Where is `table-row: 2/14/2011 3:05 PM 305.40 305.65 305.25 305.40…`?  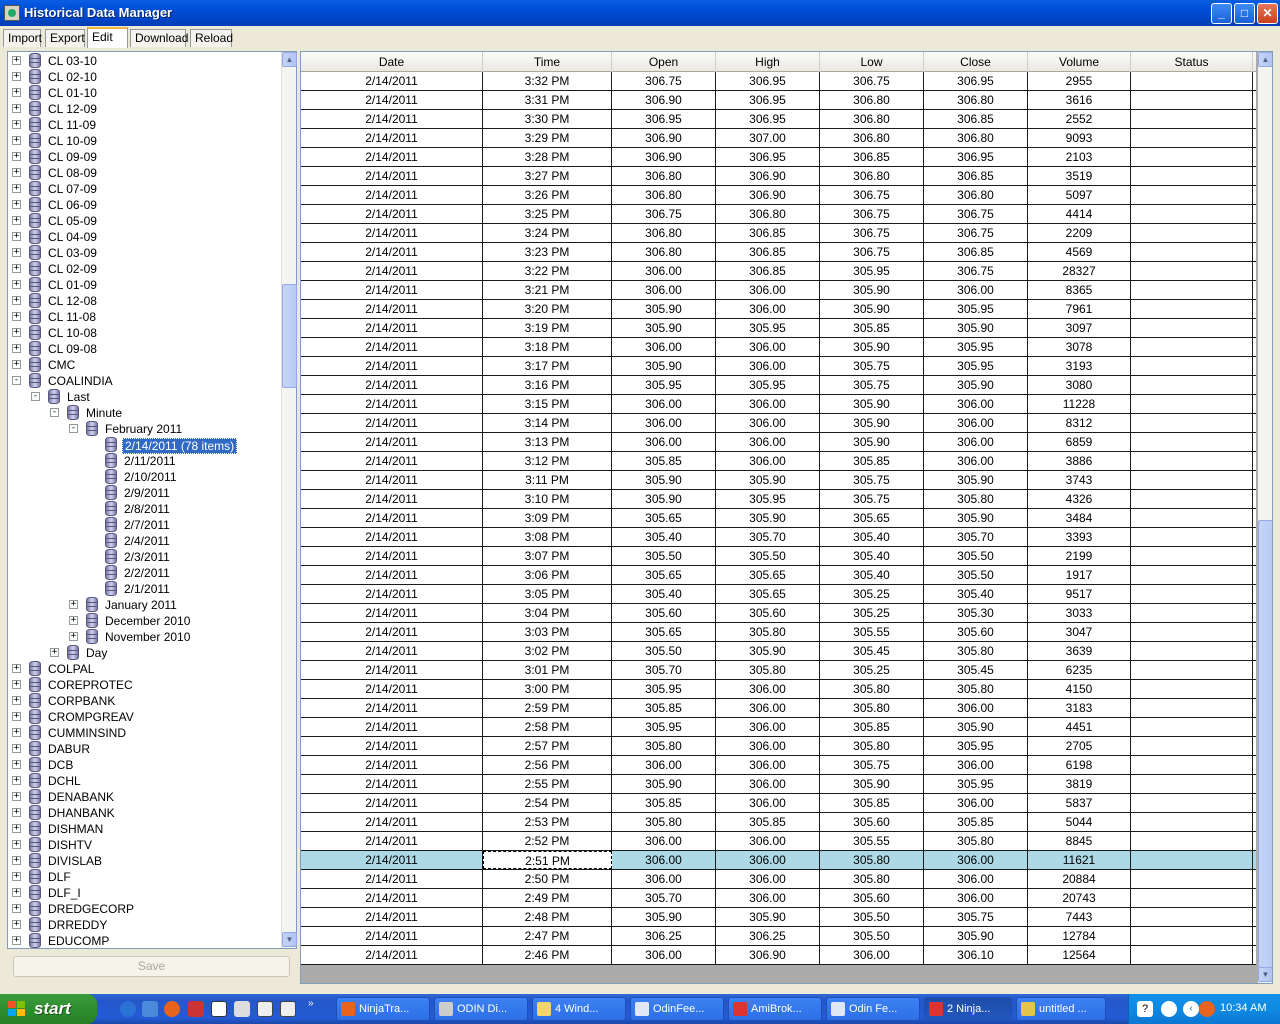 table-row: 2/14/2011 3:05 PM 305.40 305.65 305.25 305.40… is located at coordinates (778, 594).